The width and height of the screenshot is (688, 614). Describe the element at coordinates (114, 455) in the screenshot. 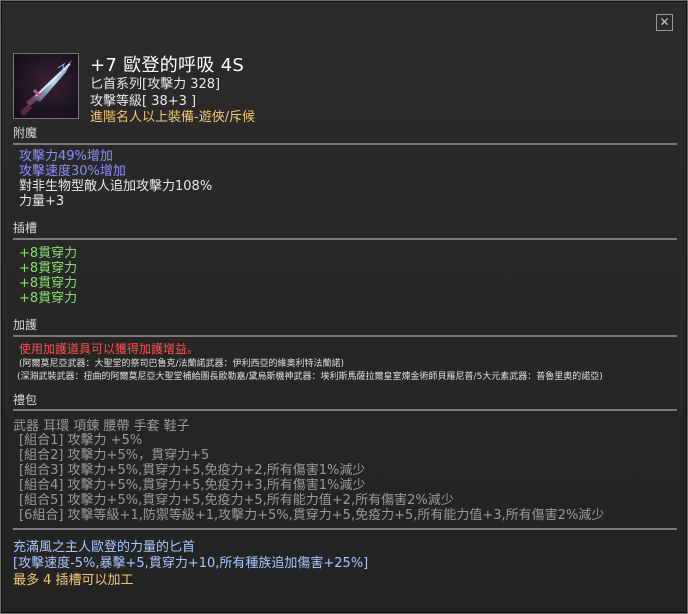

I see `set-combo: [組合2] 攻擊力+5%，貫穿力+5` at that location.